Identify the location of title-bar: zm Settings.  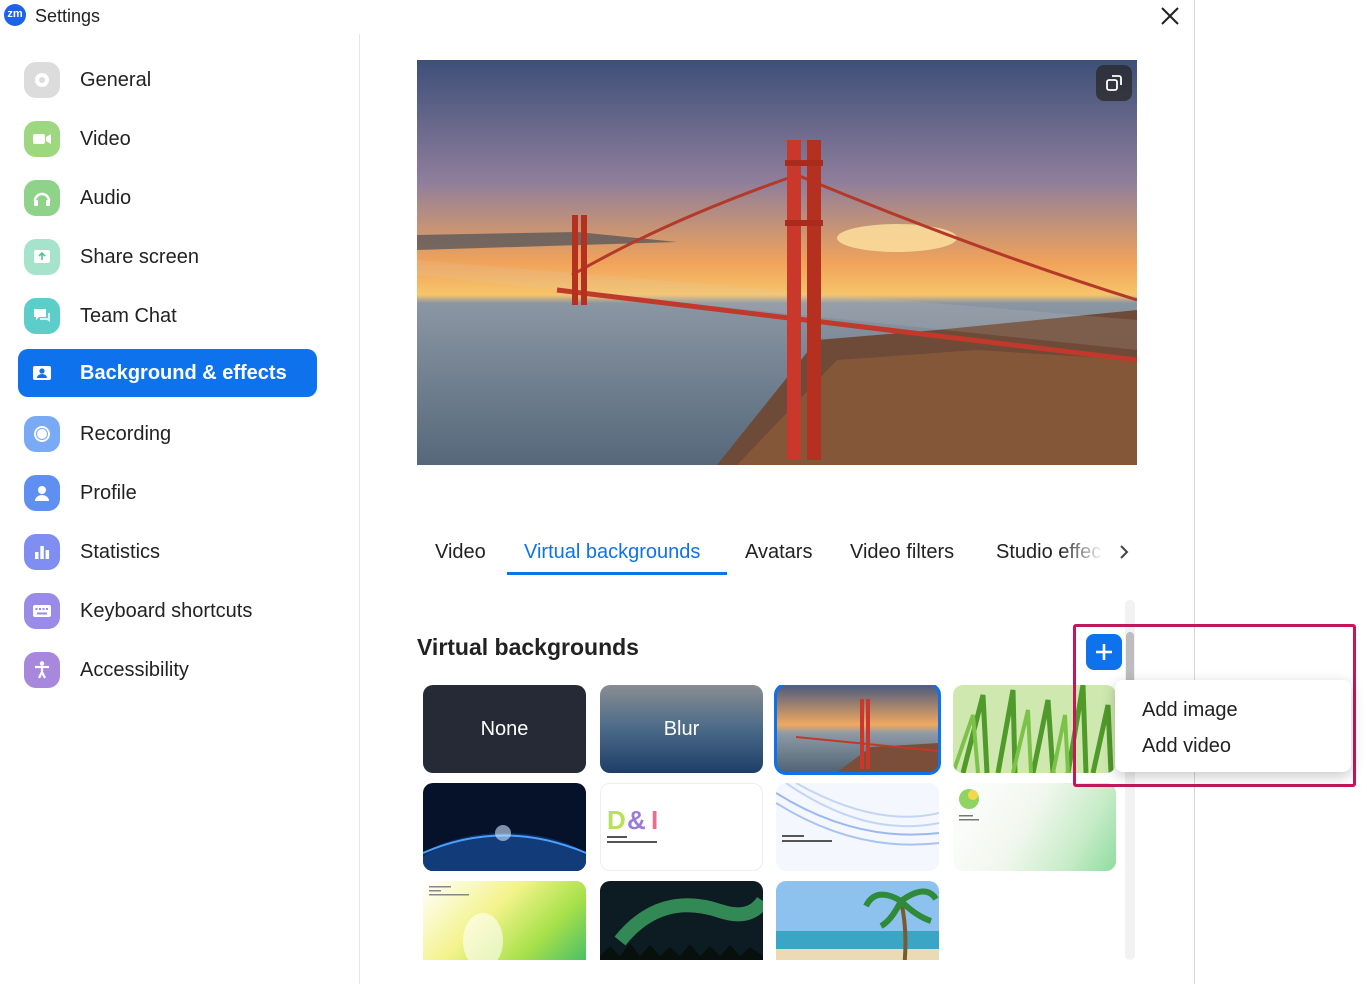
(597, 17).